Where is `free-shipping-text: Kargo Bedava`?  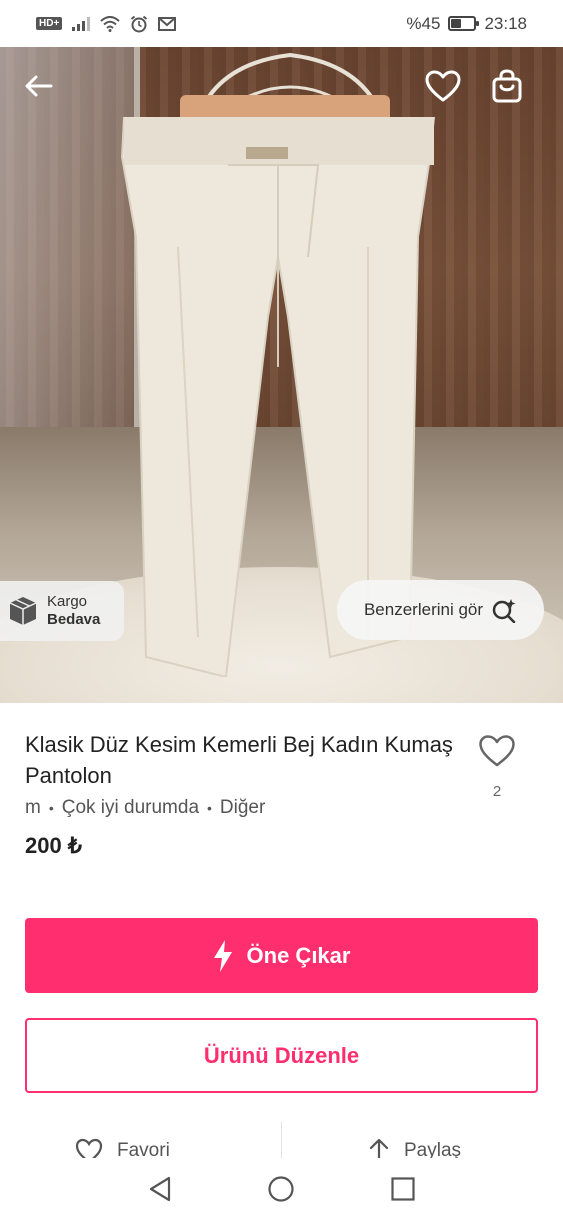
free-shipping-text: Kargo Bedava is located at coordinates (73, 611).